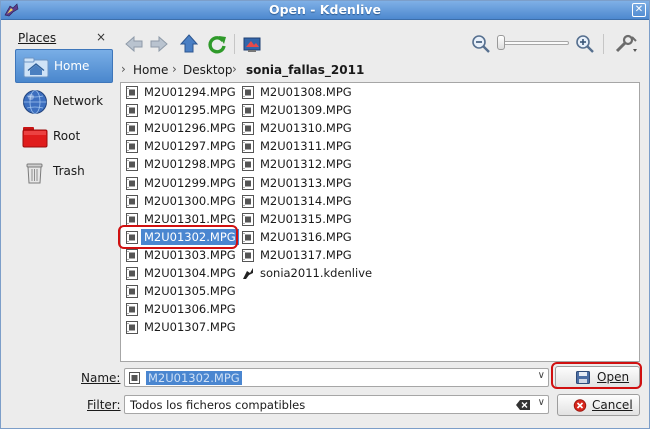 The height and width of the screenshot is (429, 650). What do you see at coordinates (218, 405) in the screenshot?
I see `filter-value: Todos los ficheros compatibles` at bounding box center [218, 405].